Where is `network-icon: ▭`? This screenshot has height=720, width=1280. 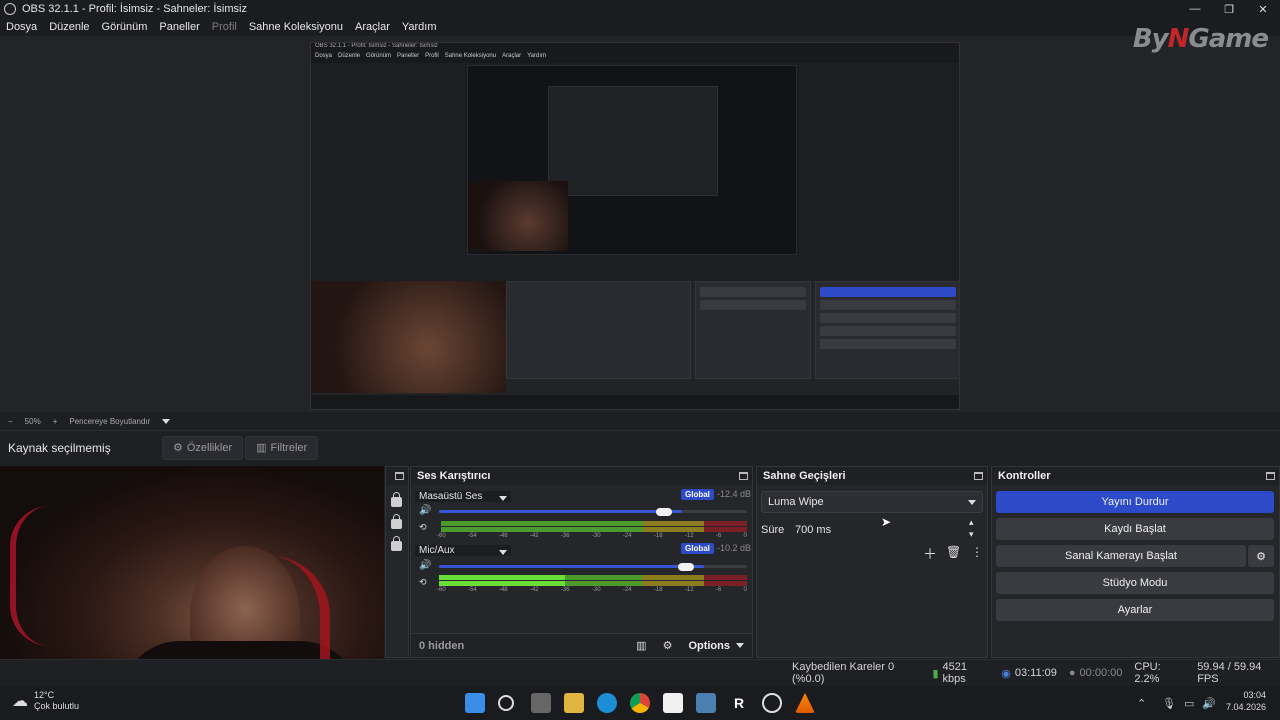
network-icon: ▭ is located at coordinates (1189, 703).